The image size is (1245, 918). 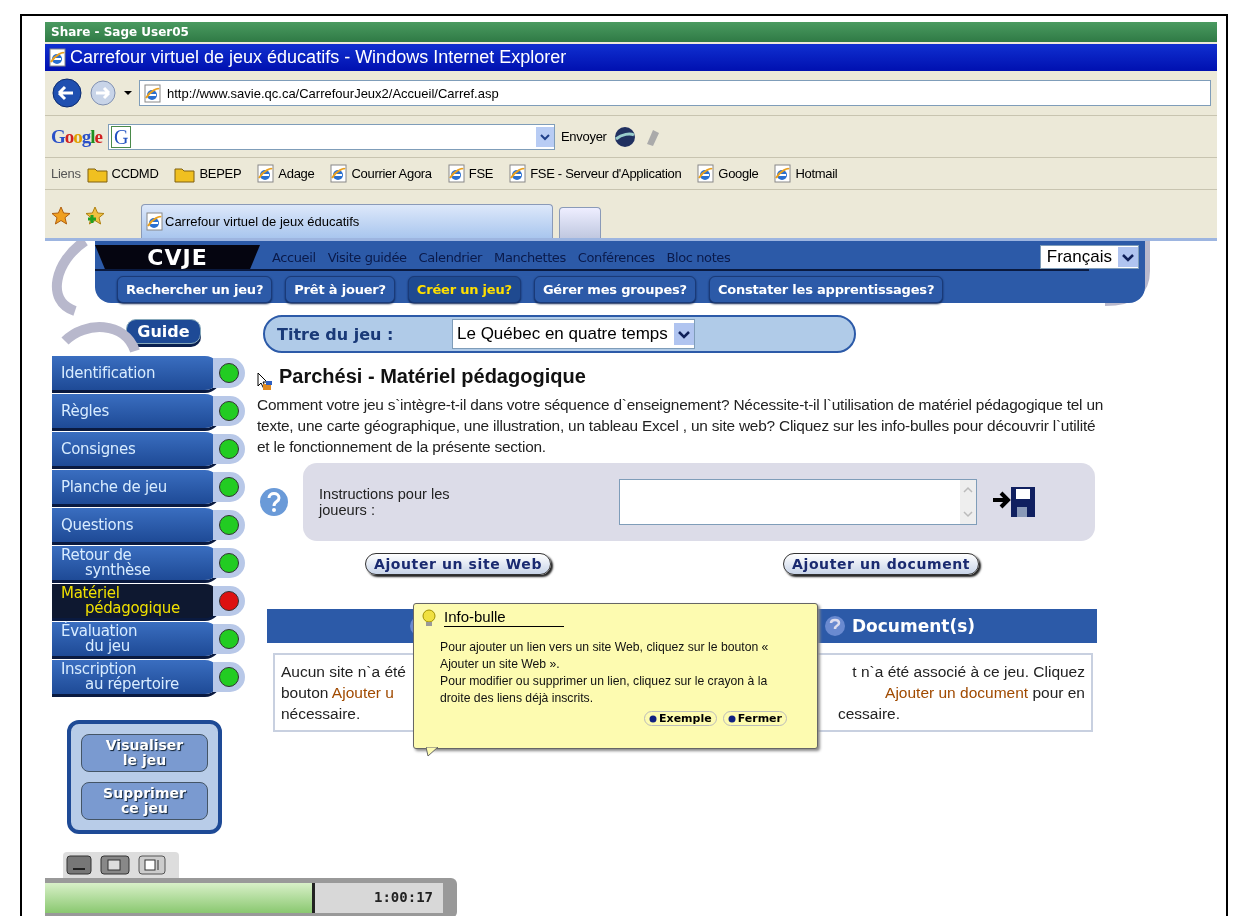 What do you see at coordinates (67, 93) in the screenshot?
I see `back-icon` at bounding box center [67, 93].